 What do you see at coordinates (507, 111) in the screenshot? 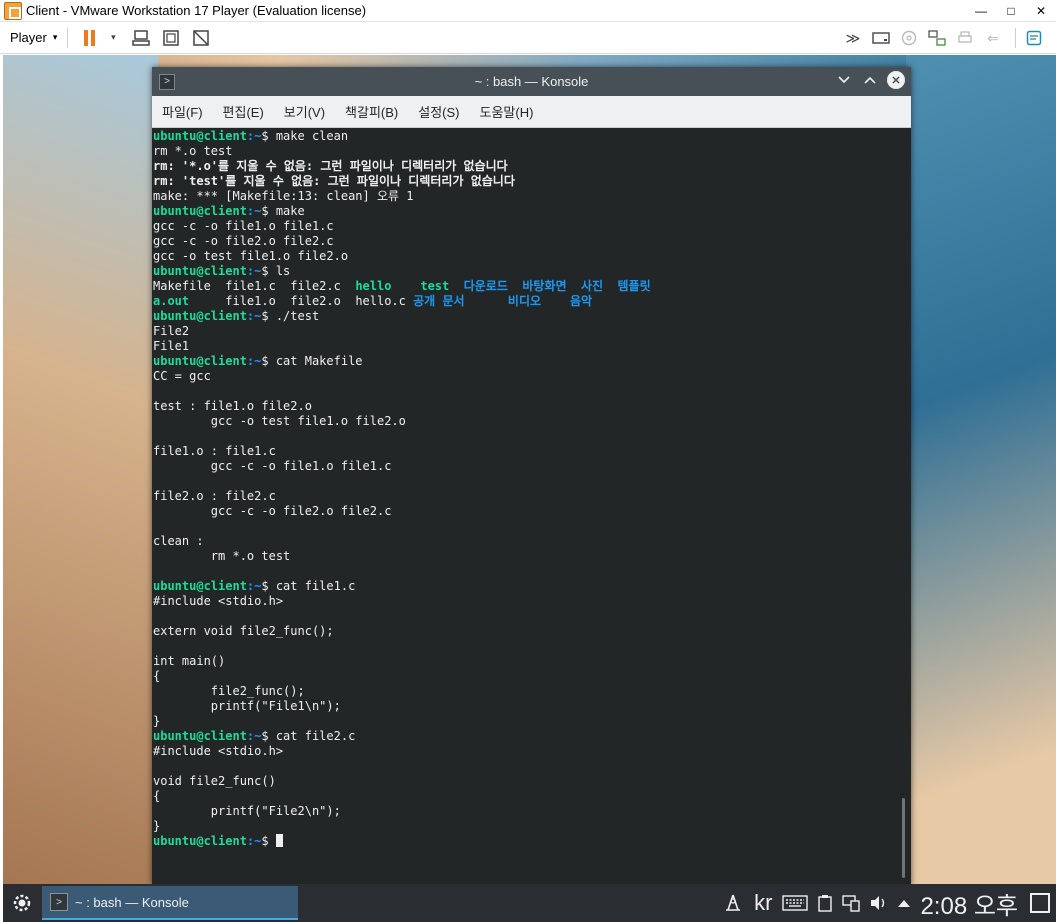
I see `menu-help: 도움말(H)` at bounding box center [507, 111].